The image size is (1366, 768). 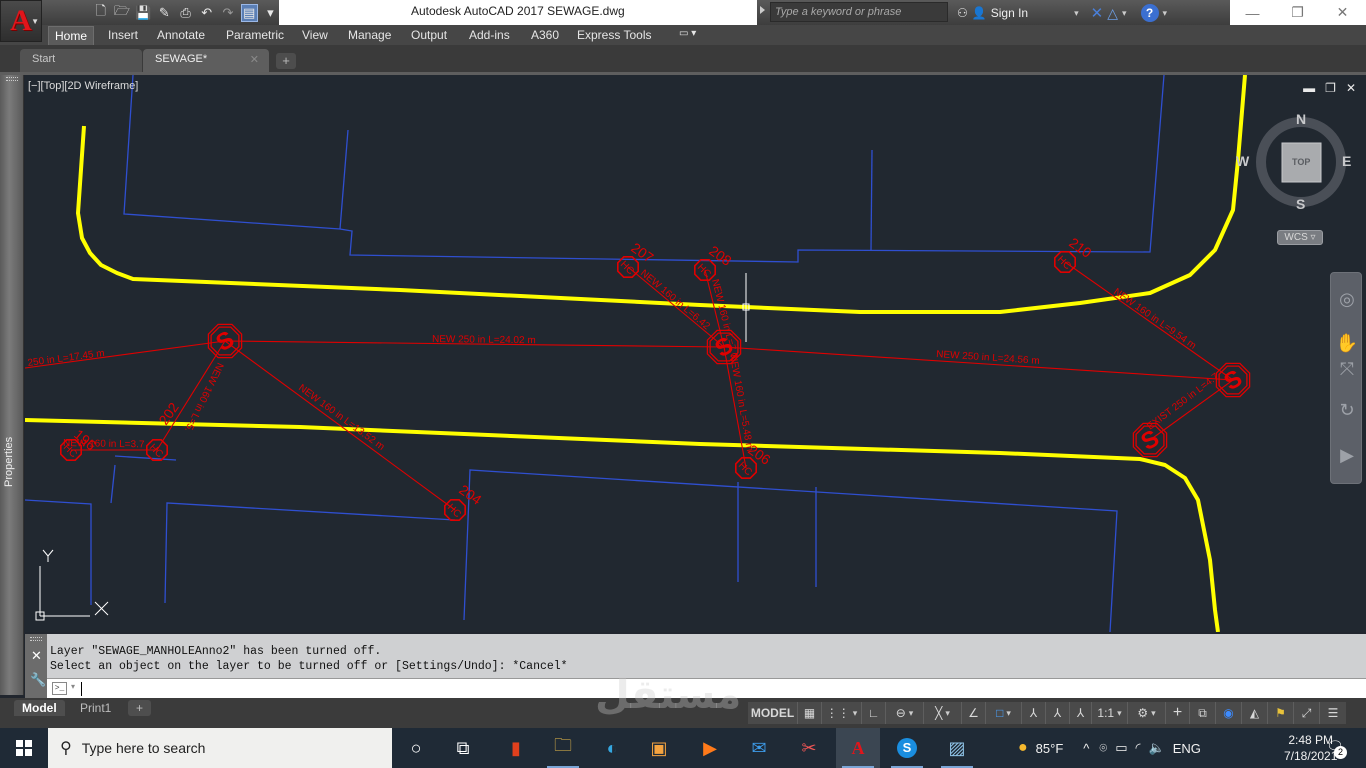 What do you see at coordinates (809, 748) in the screenshot?
I see `snipping-tool-icon: ✂` at bounding box center [809, 748].